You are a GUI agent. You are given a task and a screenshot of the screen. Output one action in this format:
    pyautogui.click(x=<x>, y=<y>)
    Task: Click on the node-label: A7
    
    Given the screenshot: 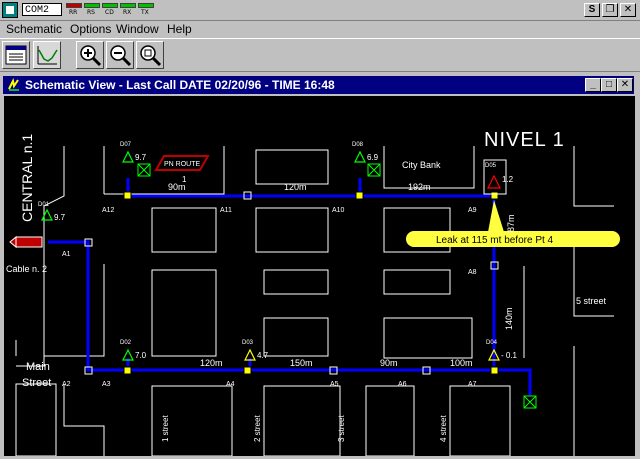 What is the action you would take?
    pyautogui.click(x=472, y=384)
    